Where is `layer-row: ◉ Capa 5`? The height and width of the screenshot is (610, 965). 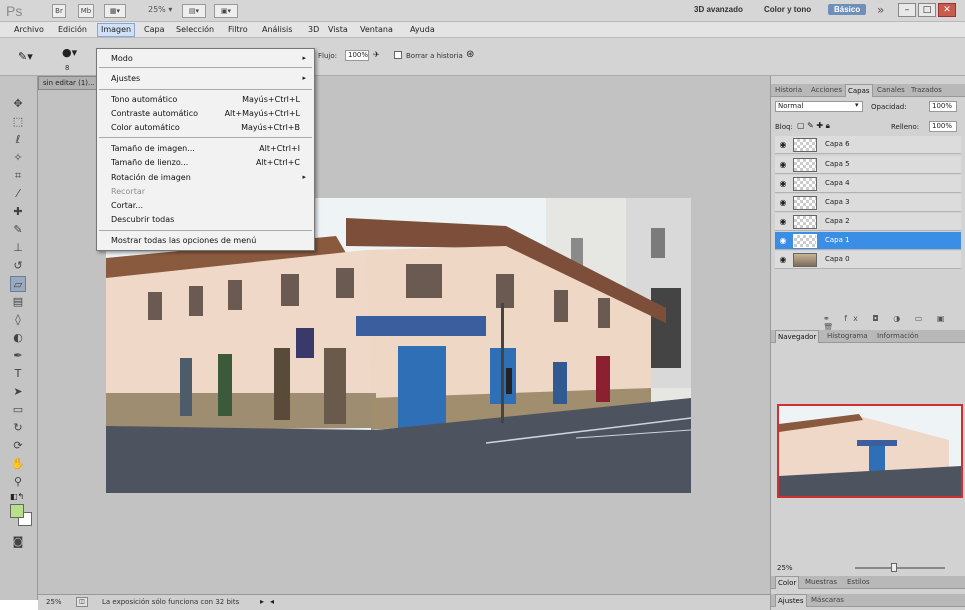 layer-row: ◉ Capa 5 is located at coordinates (868, 165).